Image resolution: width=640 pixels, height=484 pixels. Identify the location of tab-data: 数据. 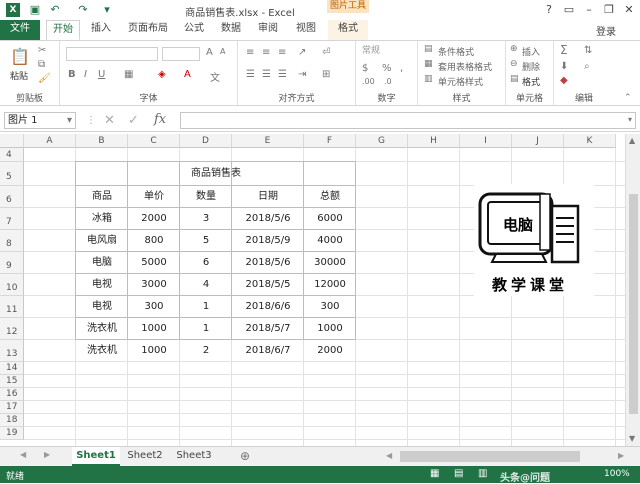
(231, 30).